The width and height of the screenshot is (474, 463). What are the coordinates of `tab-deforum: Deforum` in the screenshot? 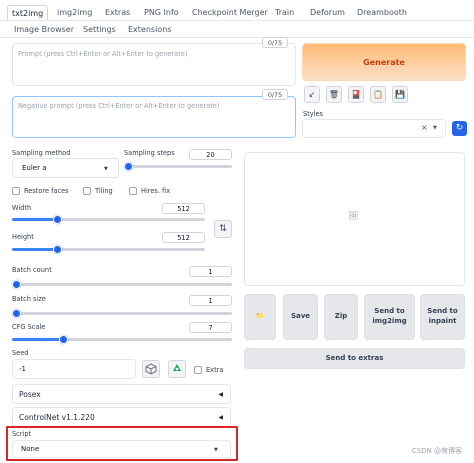 It's located at (327, 12).